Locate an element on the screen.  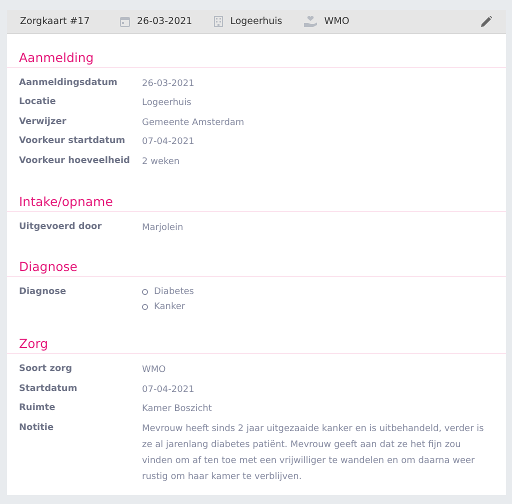
calendar-icon is located at coordinates (125, 21).